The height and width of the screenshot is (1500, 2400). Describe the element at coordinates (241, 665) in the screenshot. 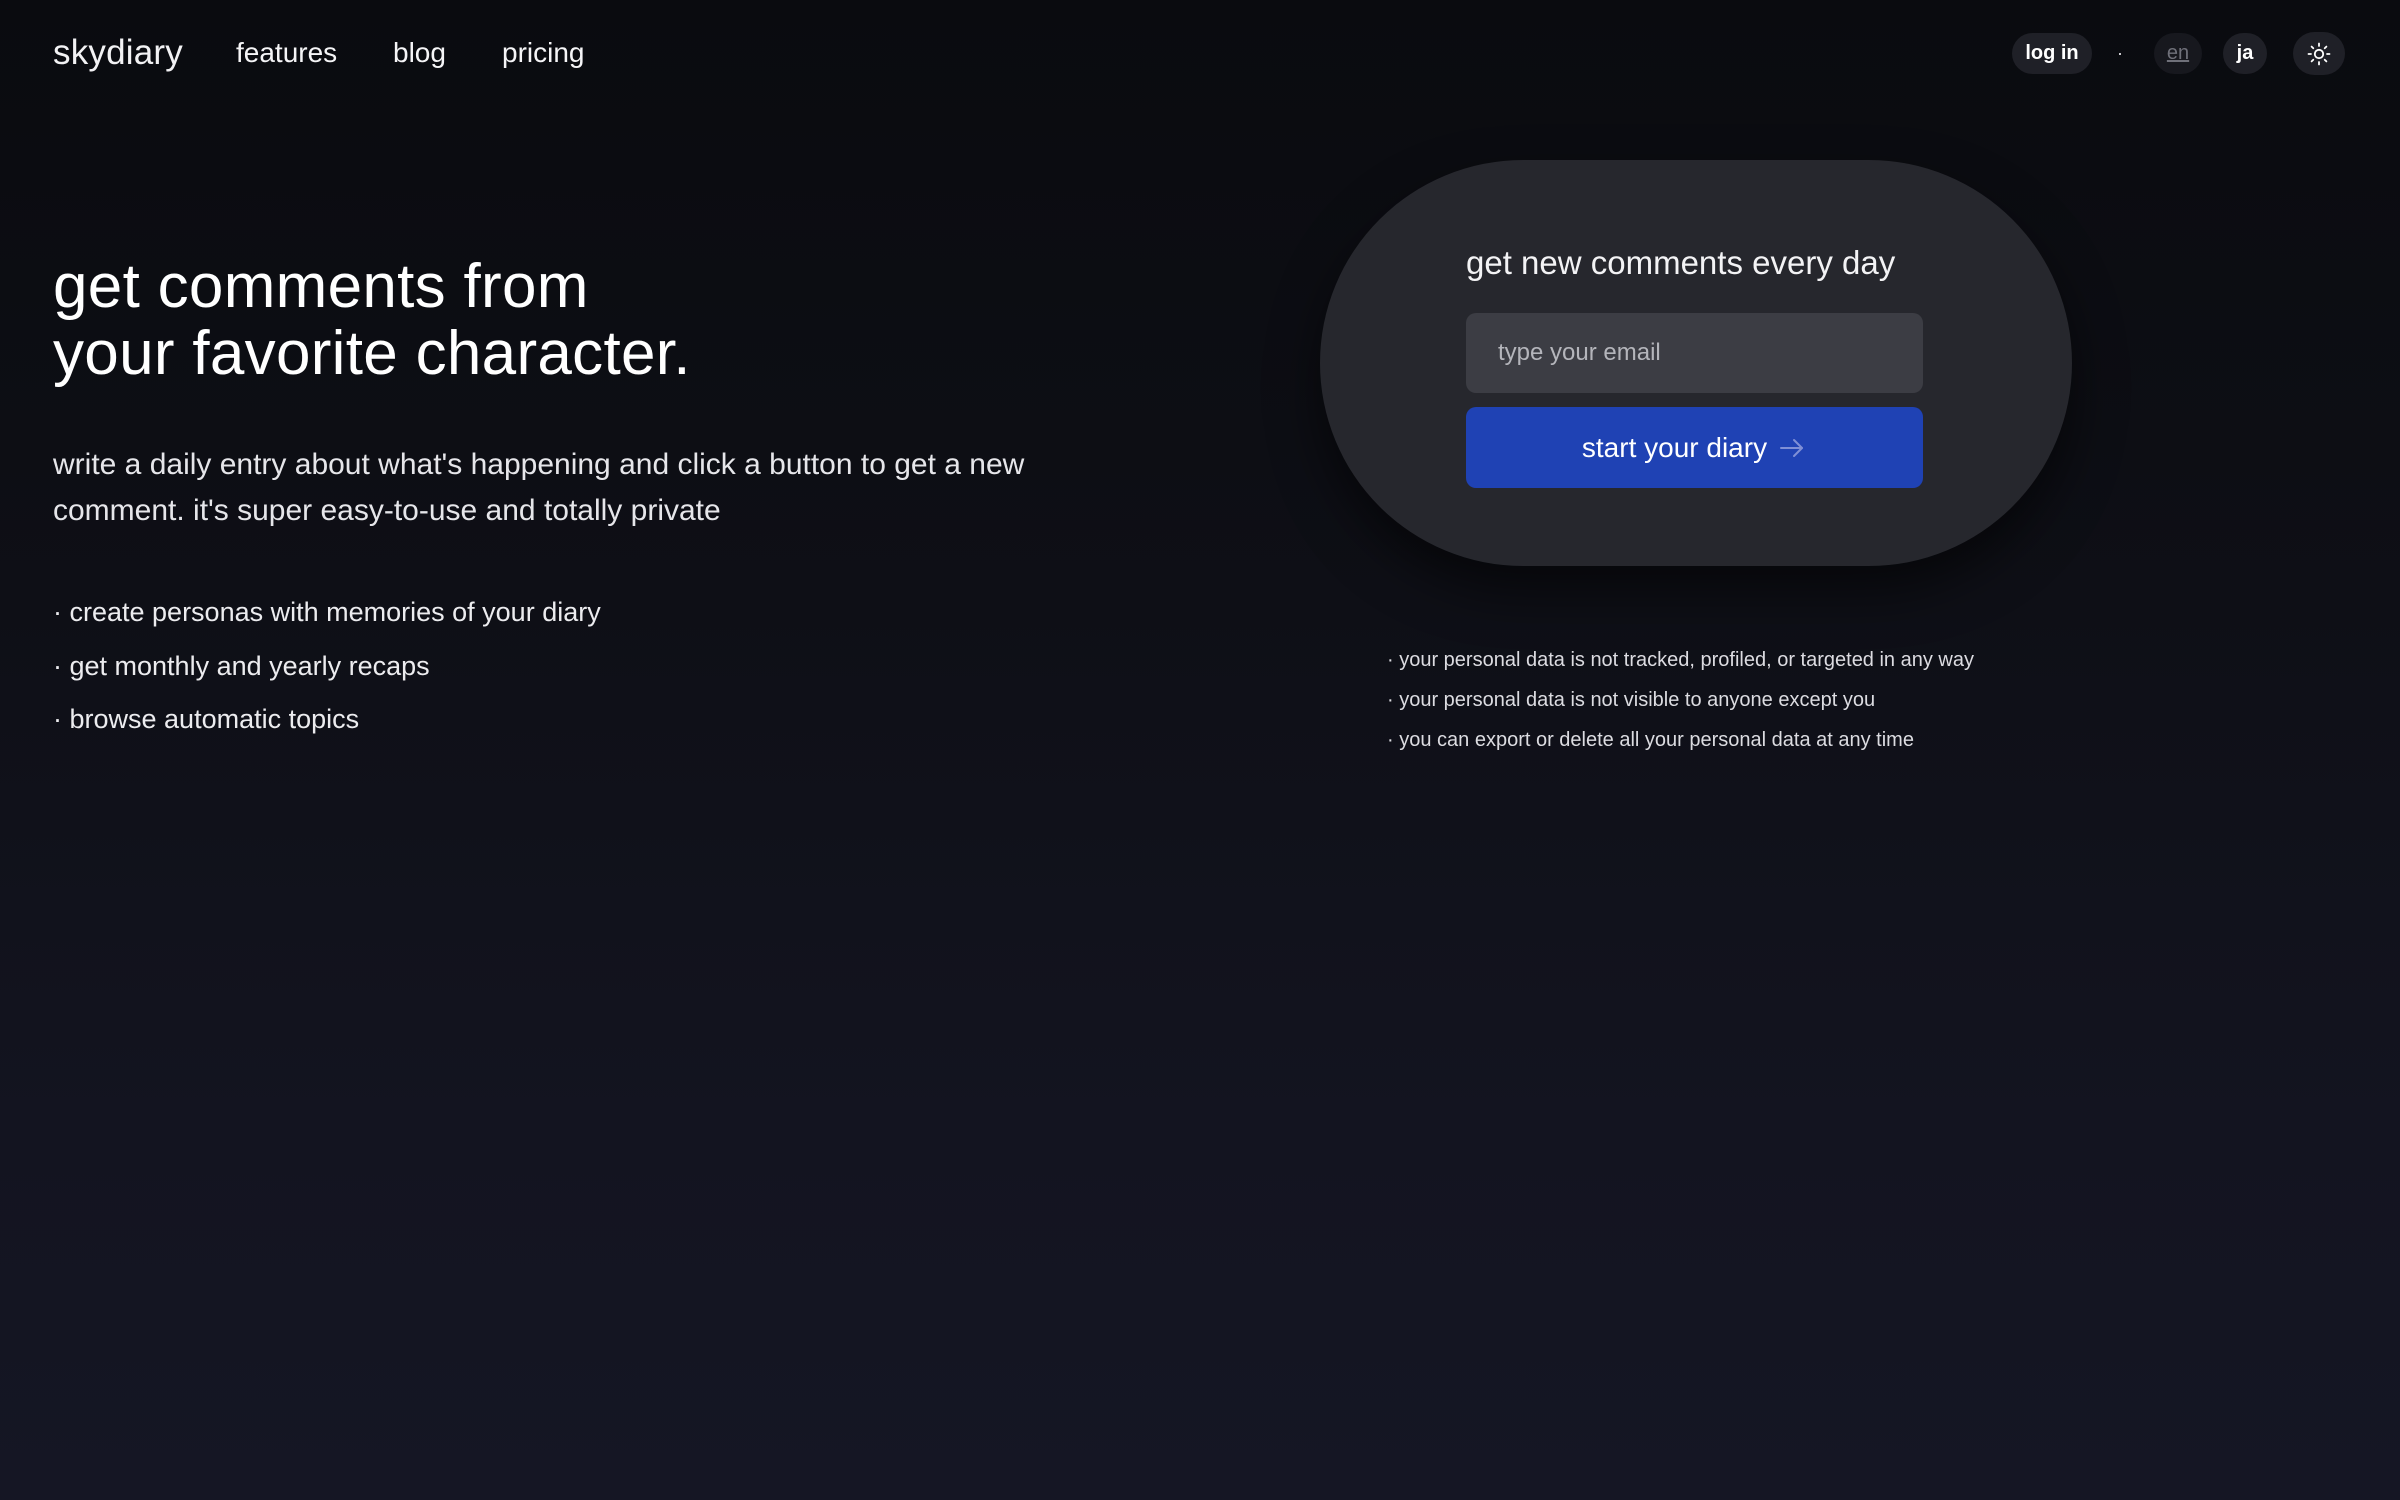

I see `feature-item-recaps: · get monthly and yearly recaps` at that location.